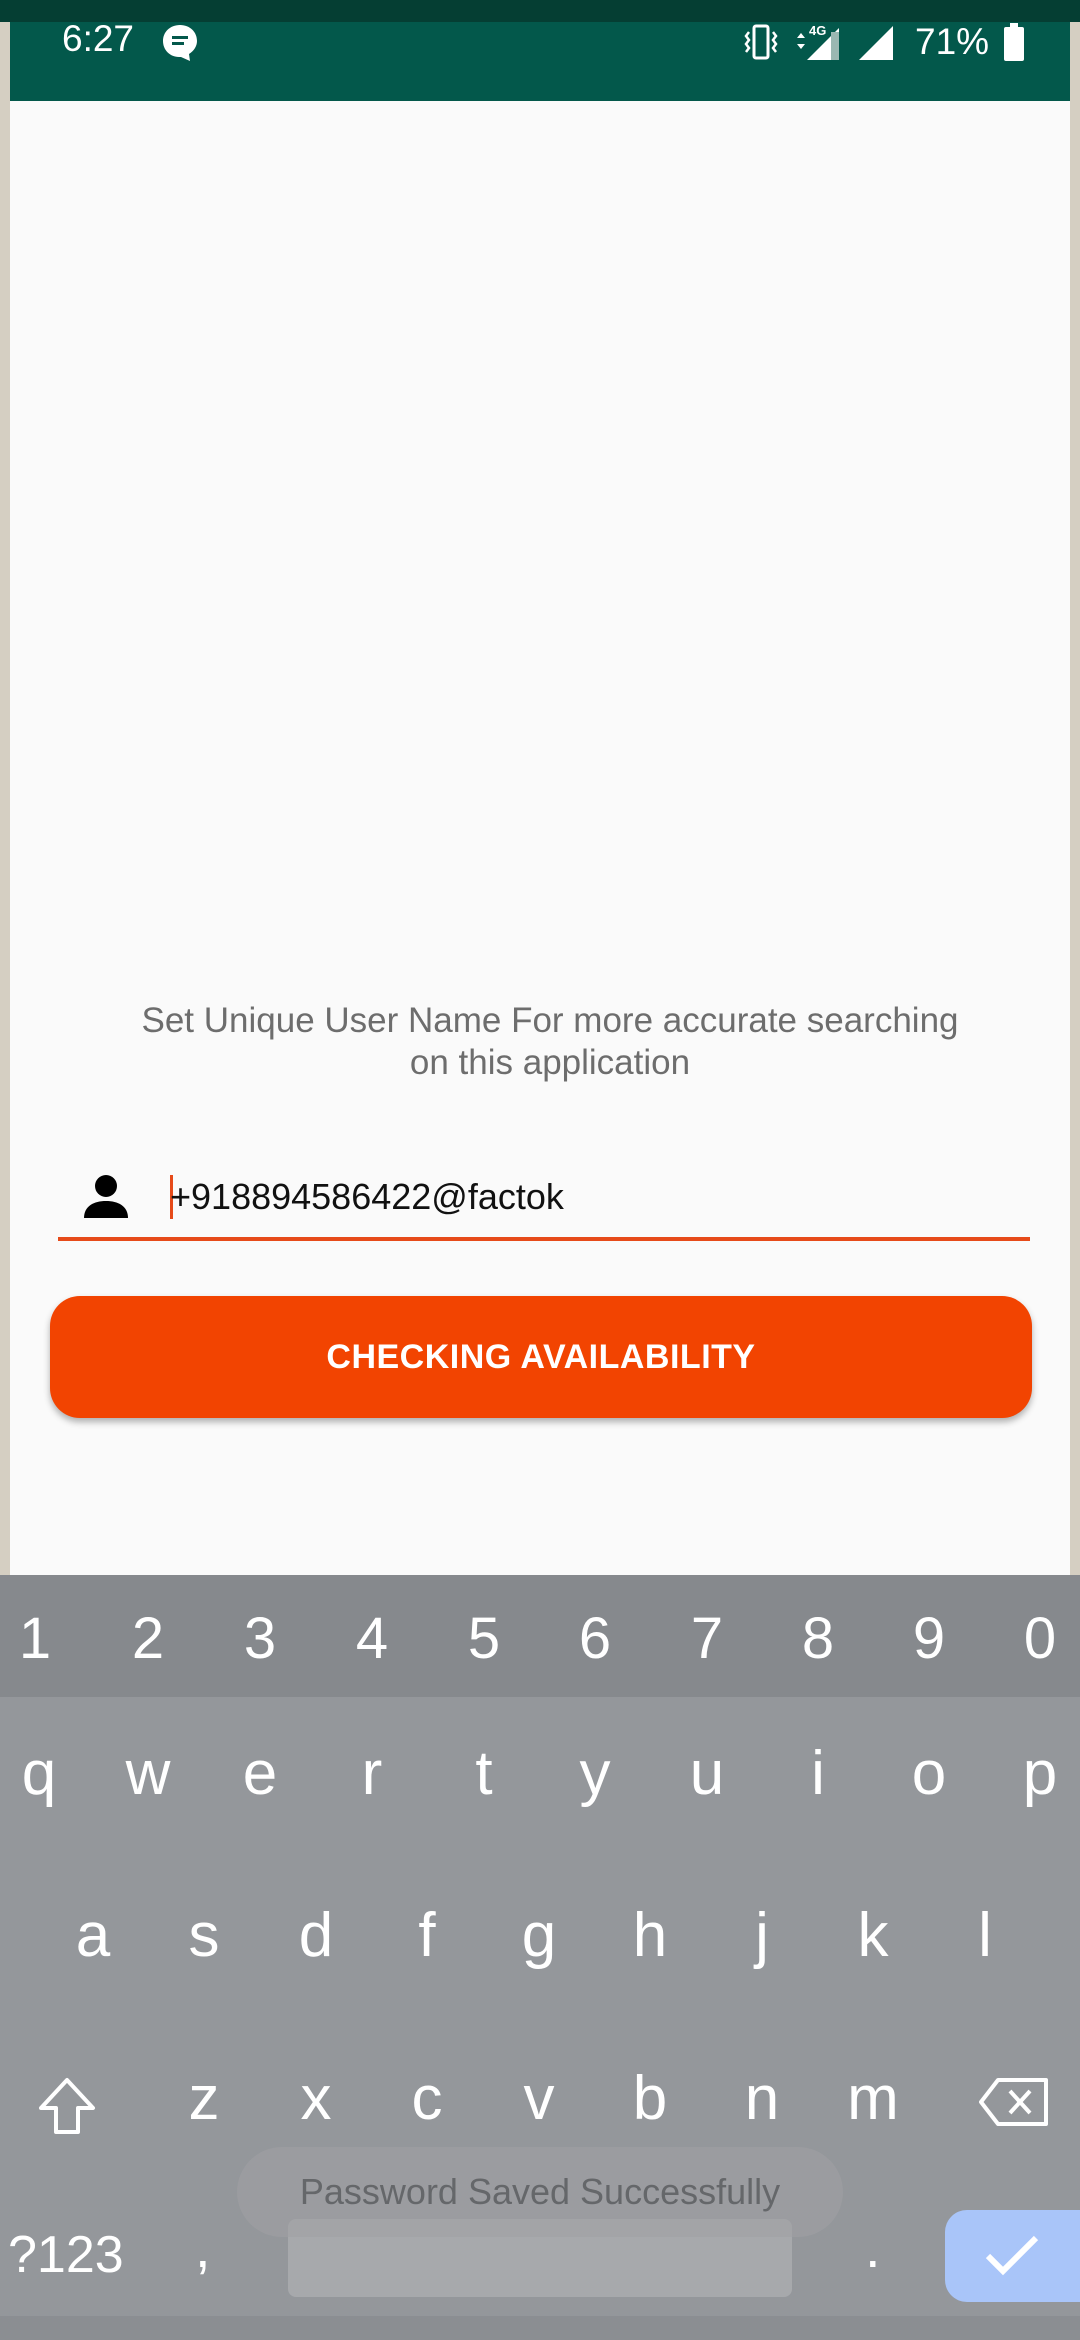  What do you see at coordinates (540, 2328) in the screenshot?
I see `navigation-bar` at bounding box center [540, 2328].